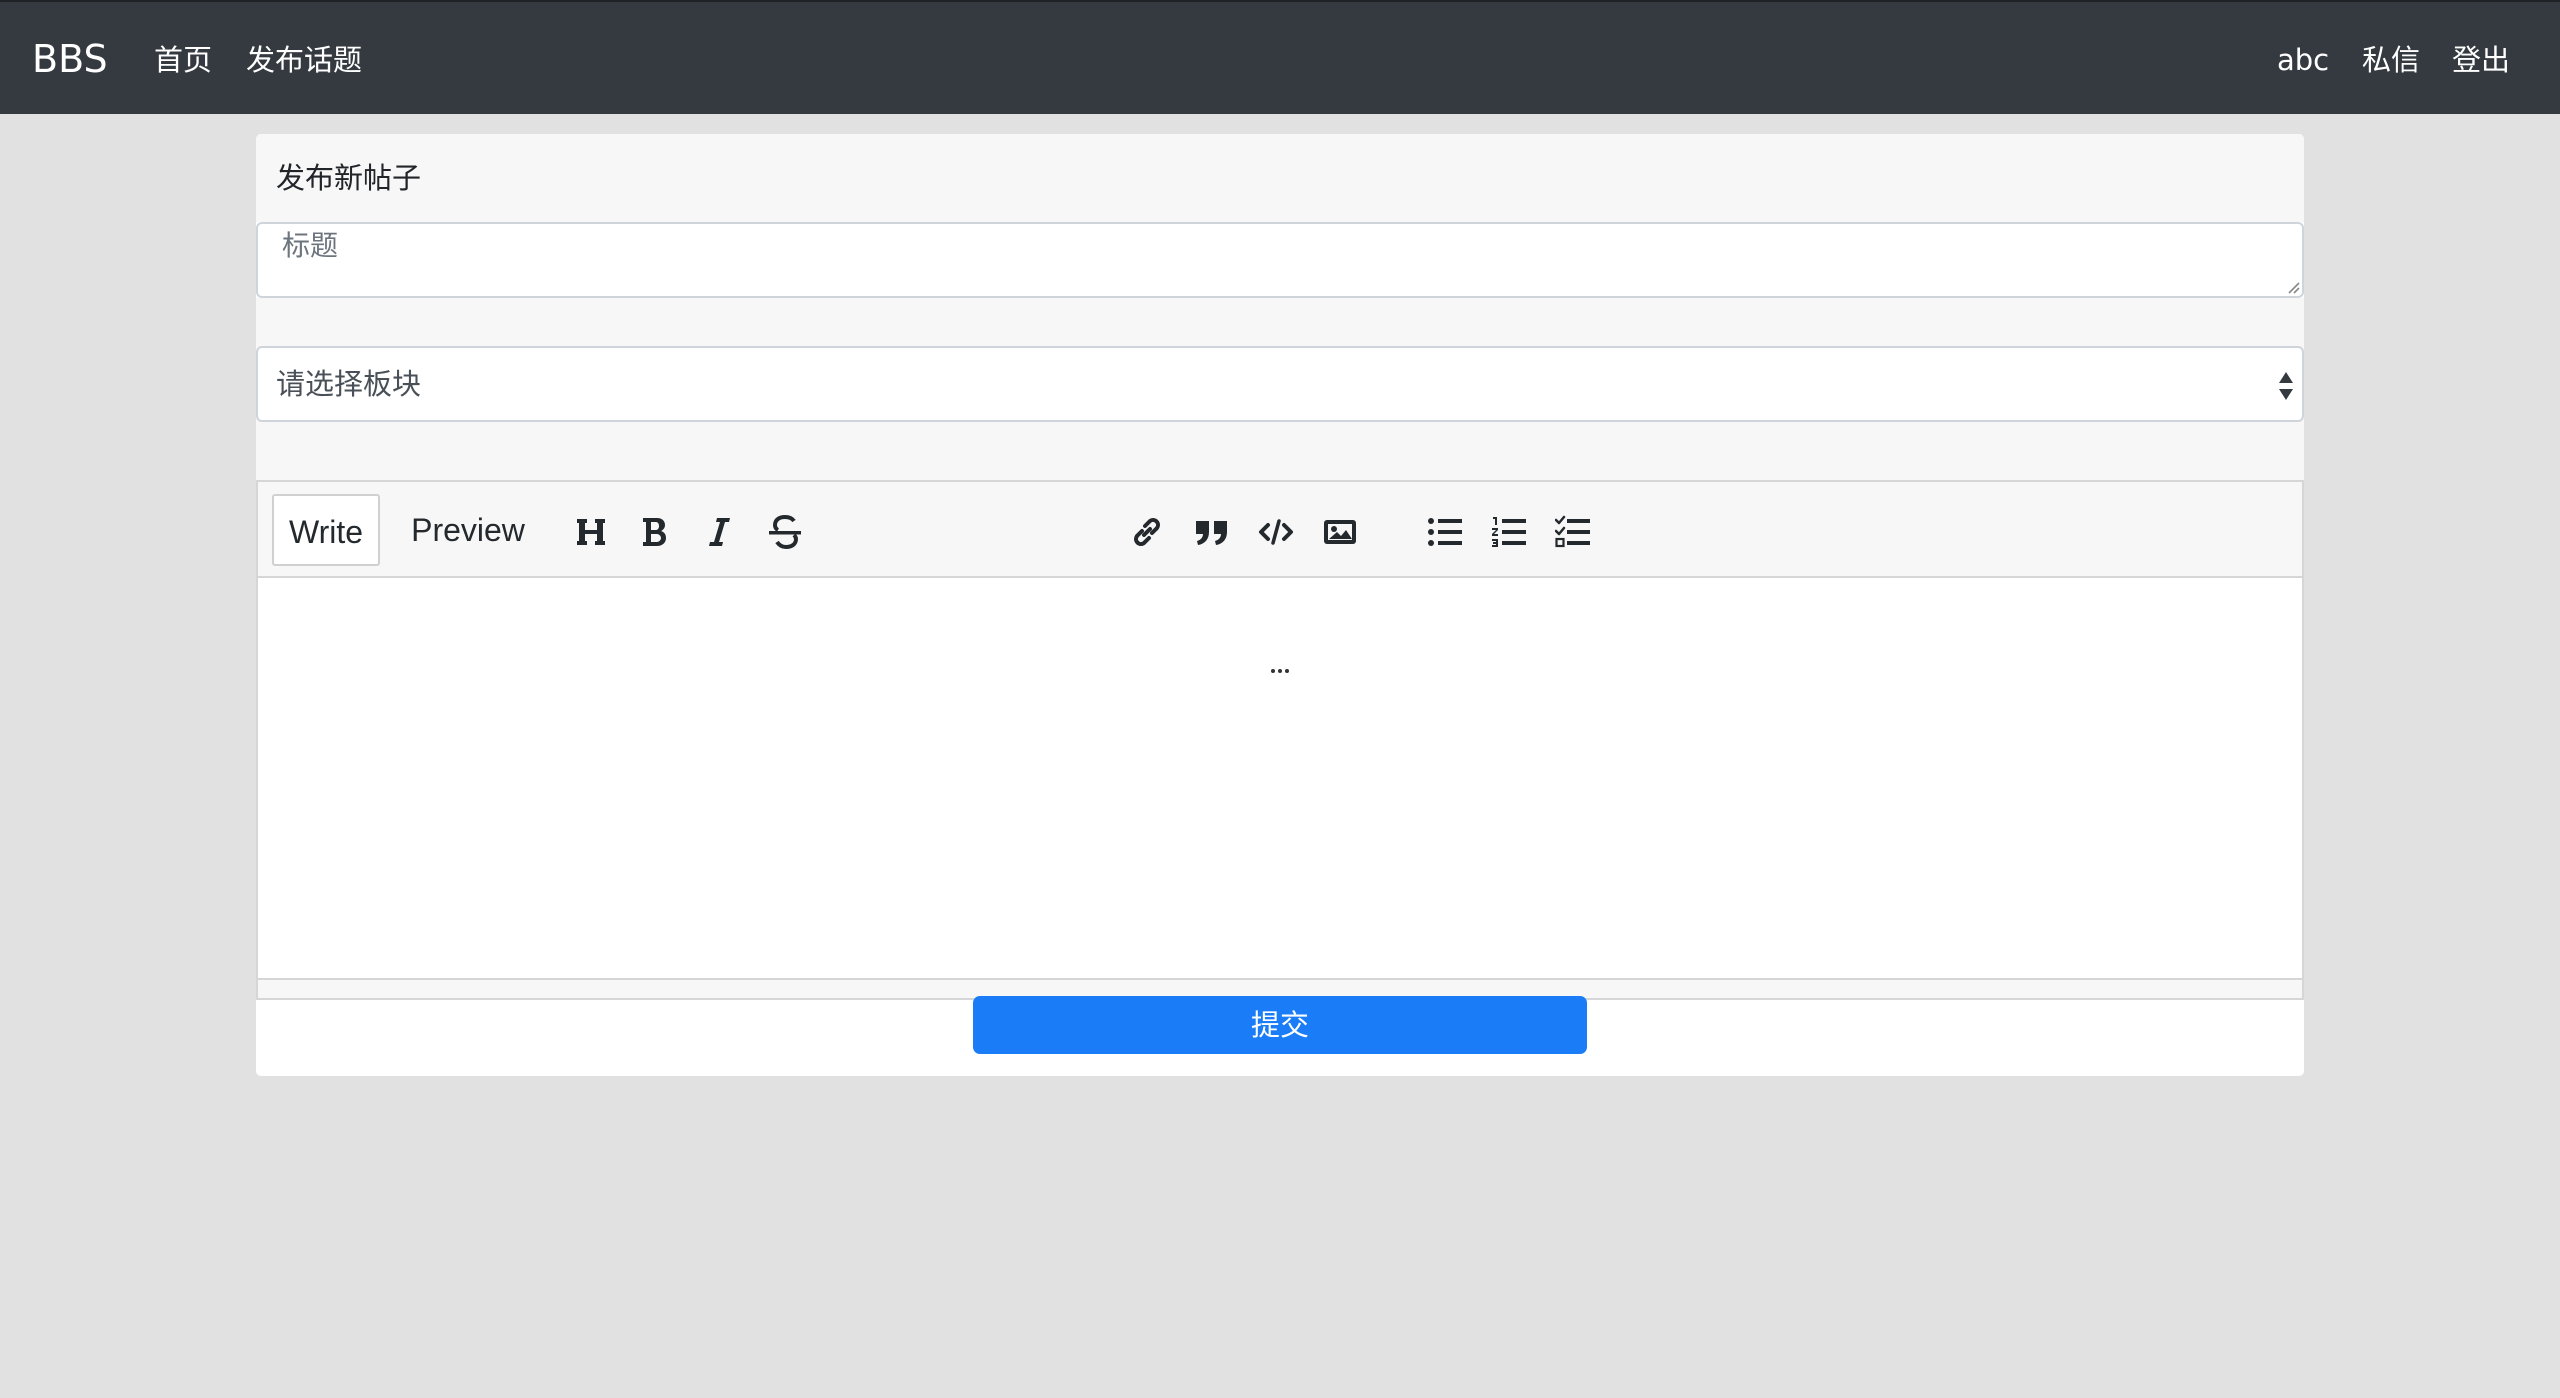 This screenshot has height=1398, width=2560. What do you see at coordinates (326, 530) in the screenshot?
I see `tab-write: Write` at bounding box center [326, 530].